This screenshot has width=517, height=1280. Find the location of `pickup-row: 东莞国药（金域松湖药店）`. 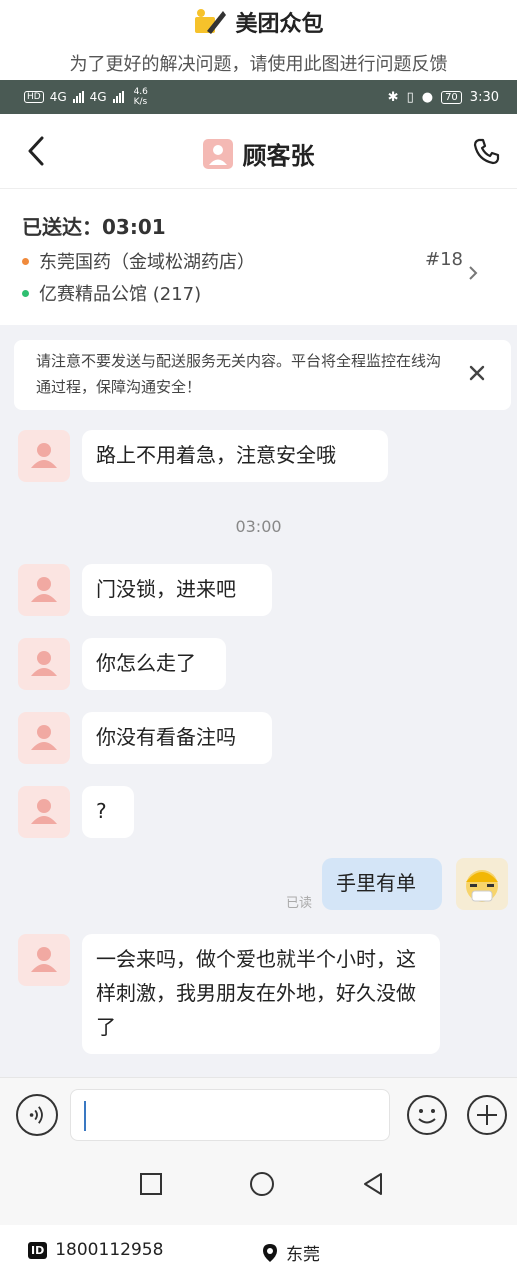

pickup-row: 东莞国药（金域松湖药店） is located at coordinates (138, 261).